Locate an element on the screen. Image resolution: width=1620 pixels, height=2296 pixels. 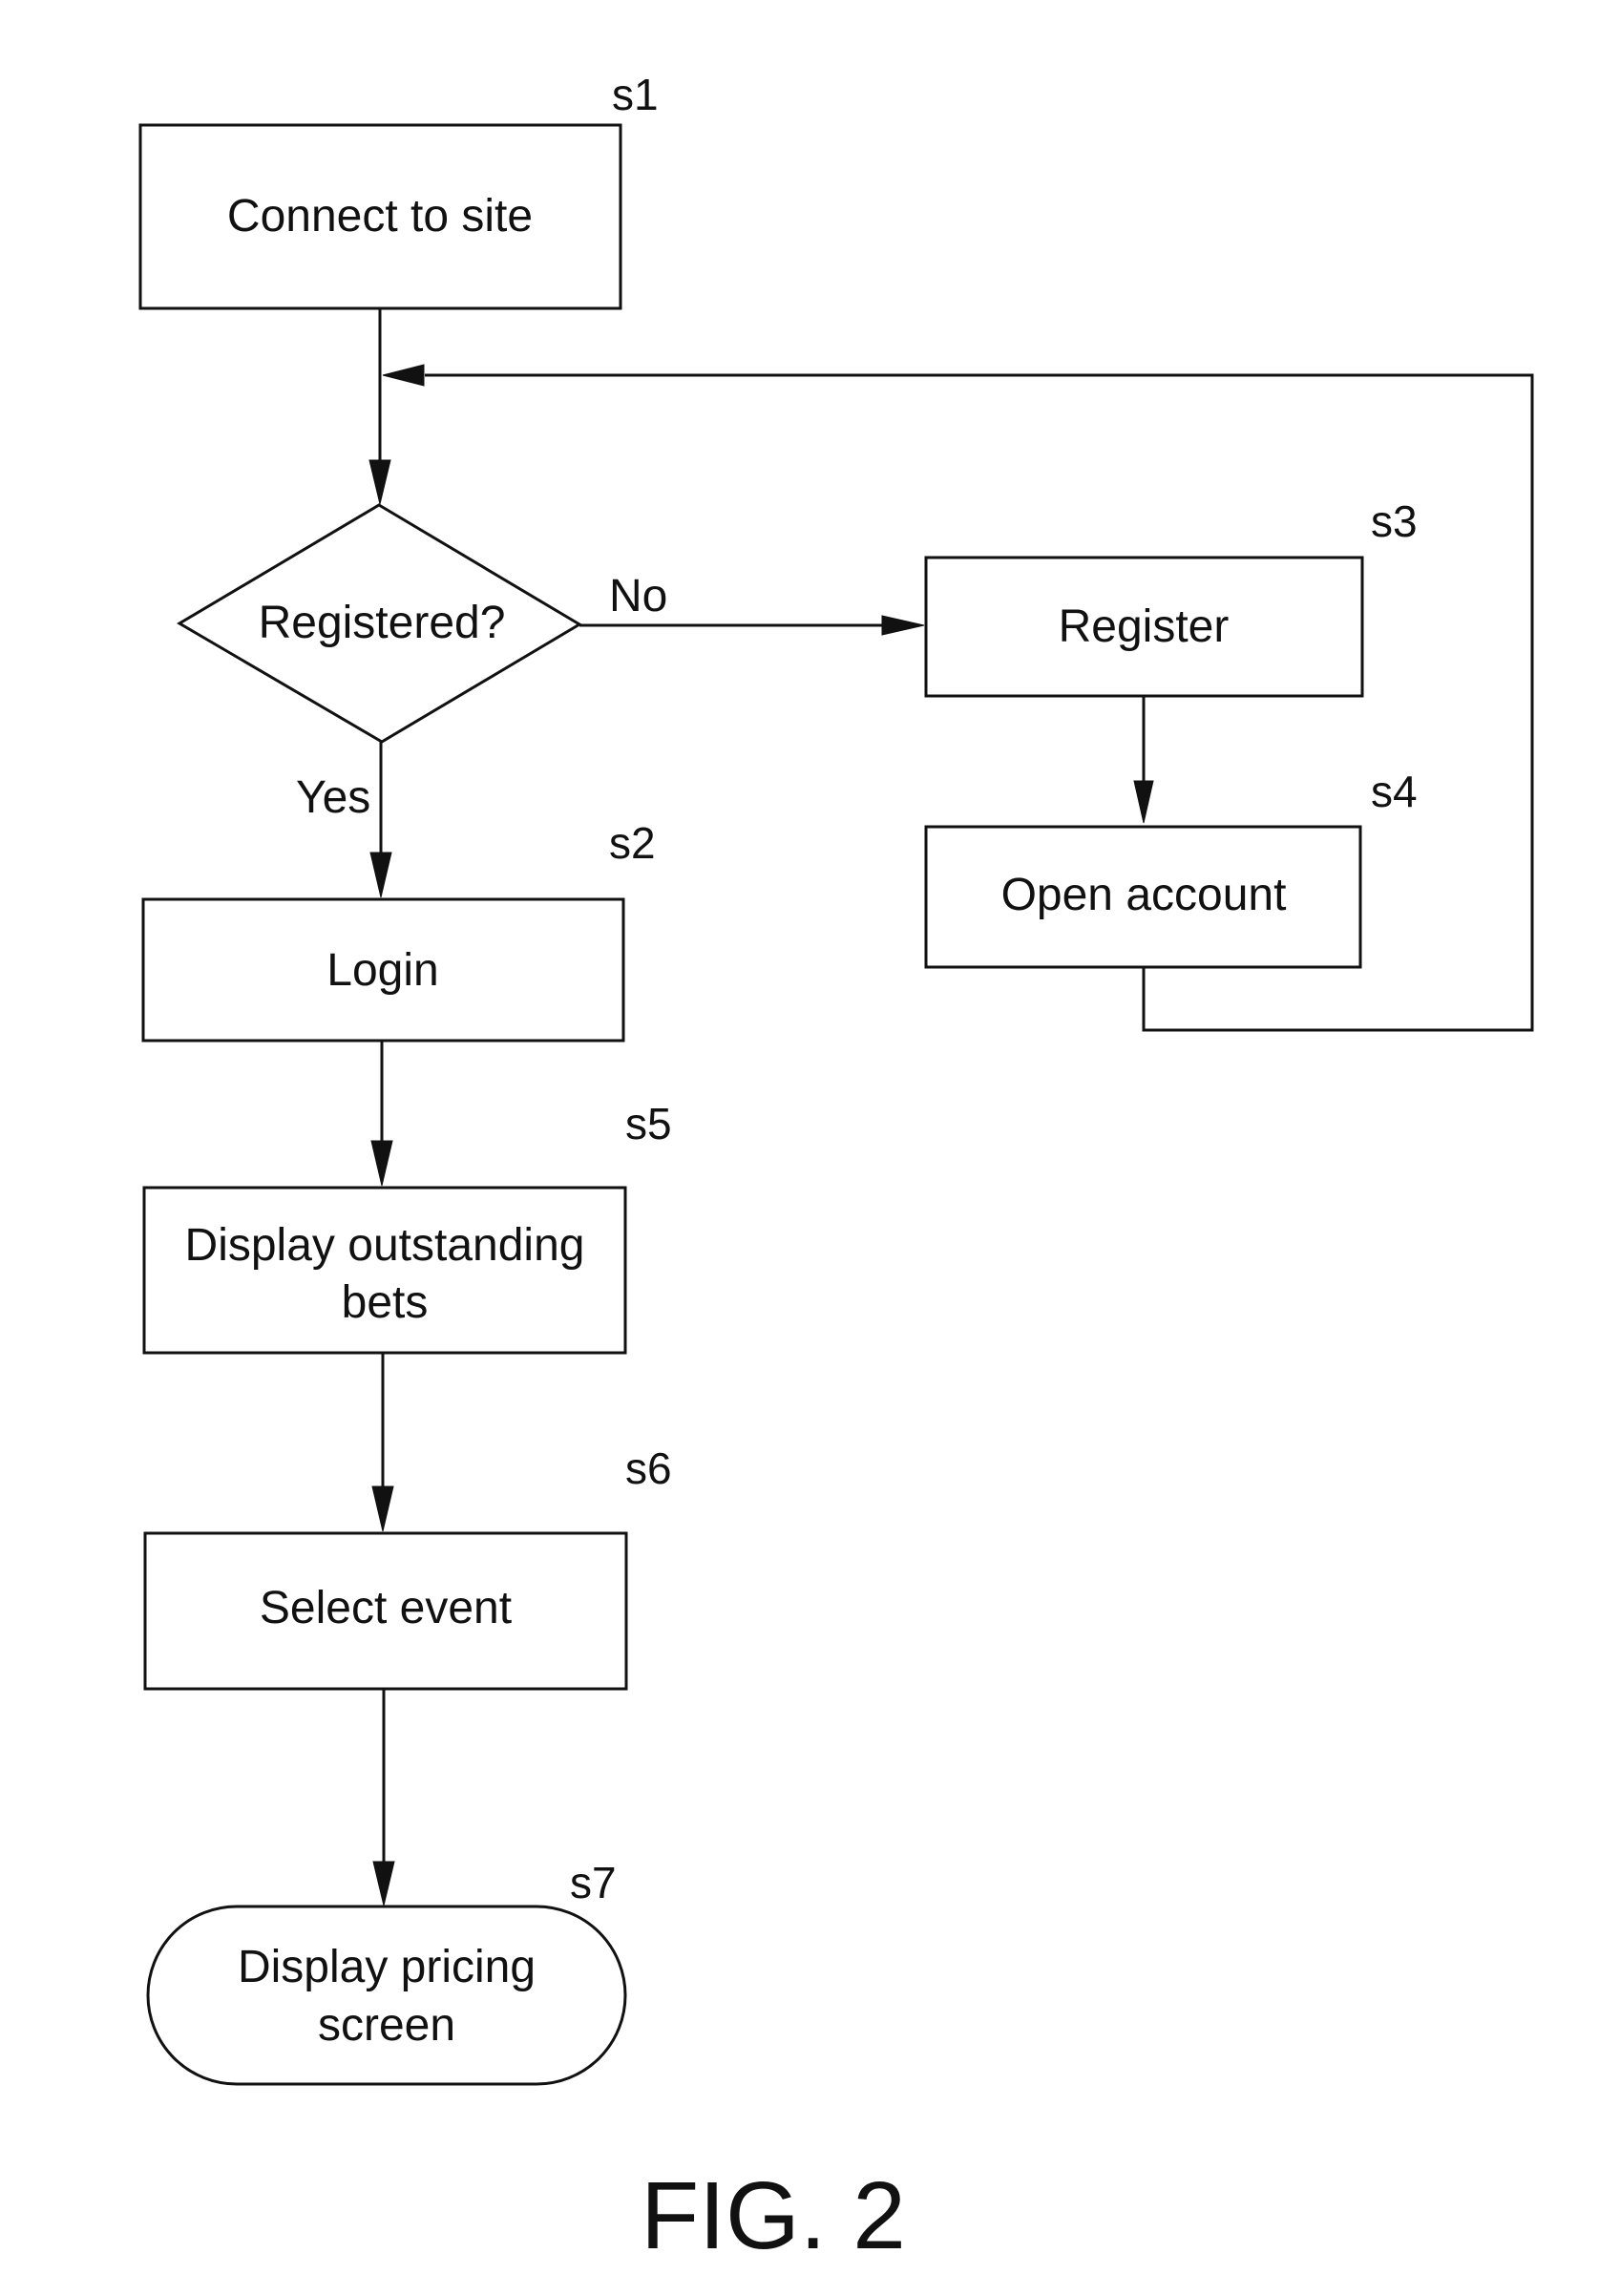
arrowhead-s6-to-s7 is located at coordinates (384, 1883).